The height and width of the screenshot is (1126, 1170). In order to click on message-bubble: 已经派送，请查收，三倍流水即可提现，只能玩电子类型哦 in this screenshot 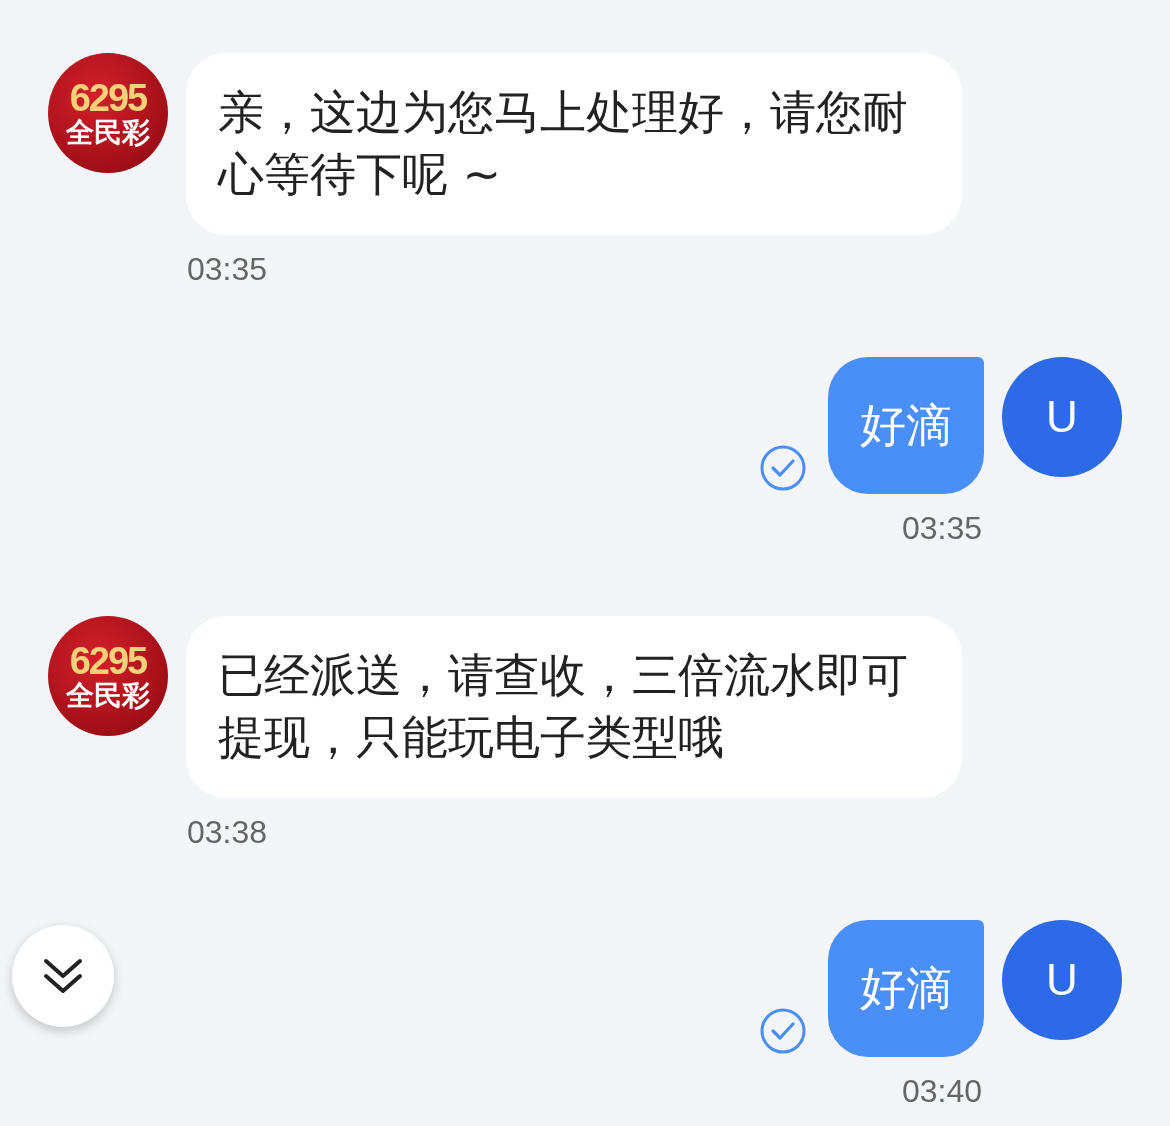, I will do `click(574, 707)`.